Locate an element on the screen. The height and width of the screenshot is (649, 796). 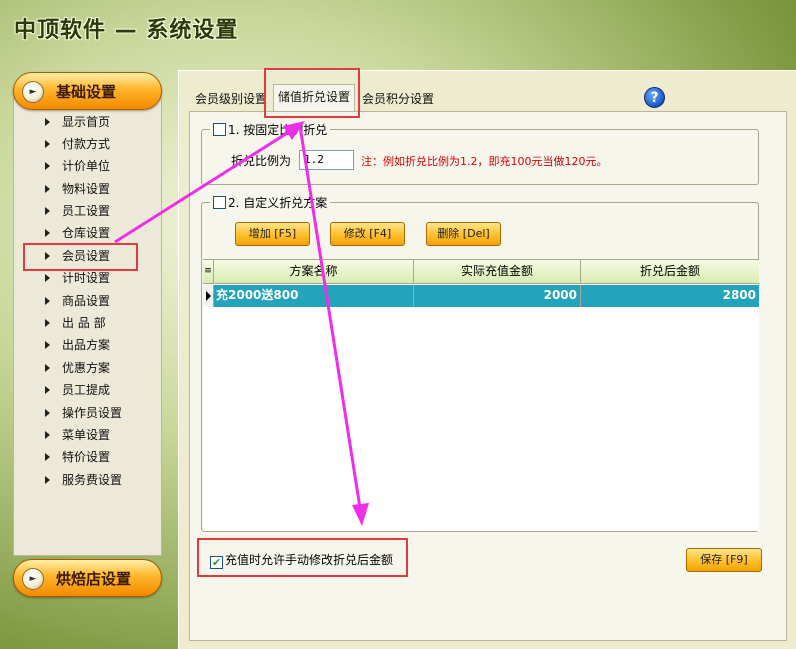
sidebar-header-bakery: ► 烘焙店设置 is located at coordinates (87, 578).